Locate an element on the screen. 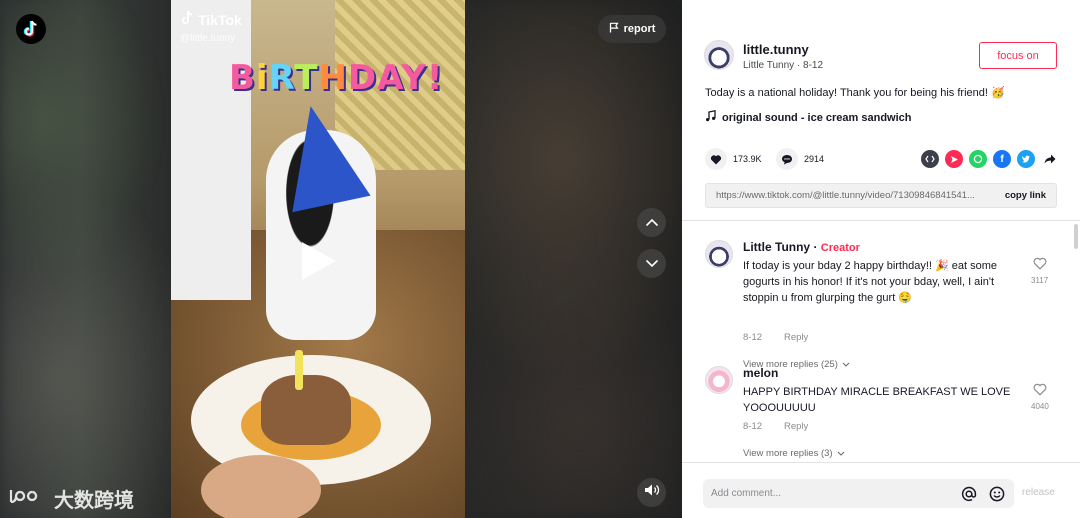 This screenshot has height=518, width=1080. author-avatar is located at coordinates (719, 55).